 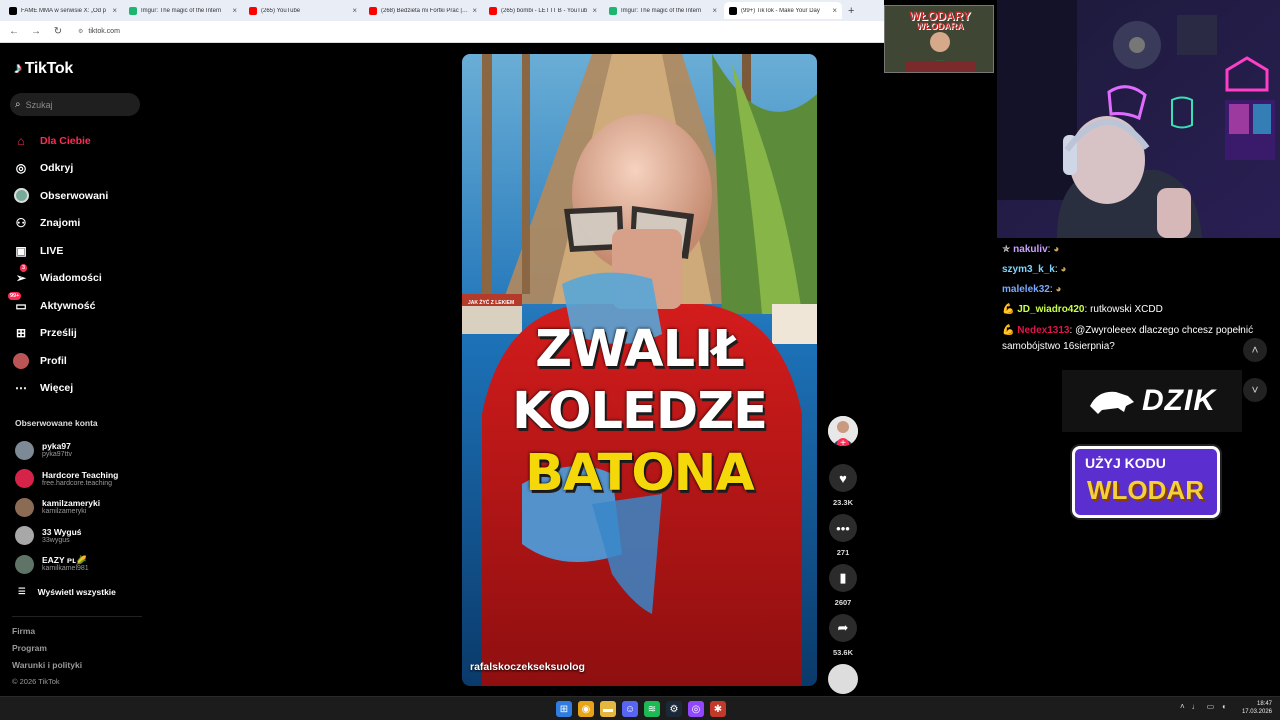 I want to click on nav-item: ⚇ Znajomi, so click(x=80, y=224).